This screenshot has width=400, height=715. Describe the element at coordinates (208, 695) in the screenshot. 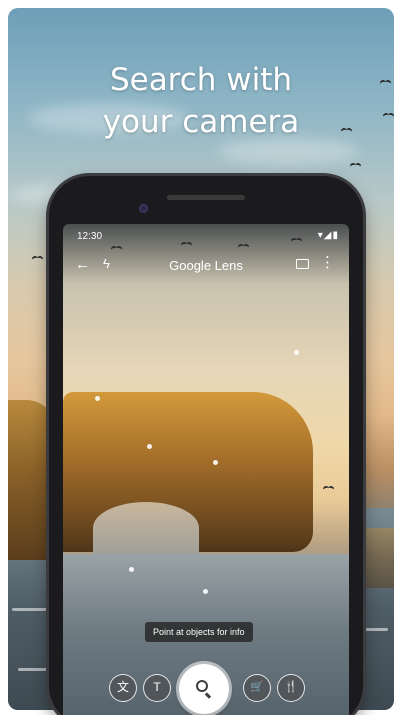

I see `search-icon-handle` at that location.